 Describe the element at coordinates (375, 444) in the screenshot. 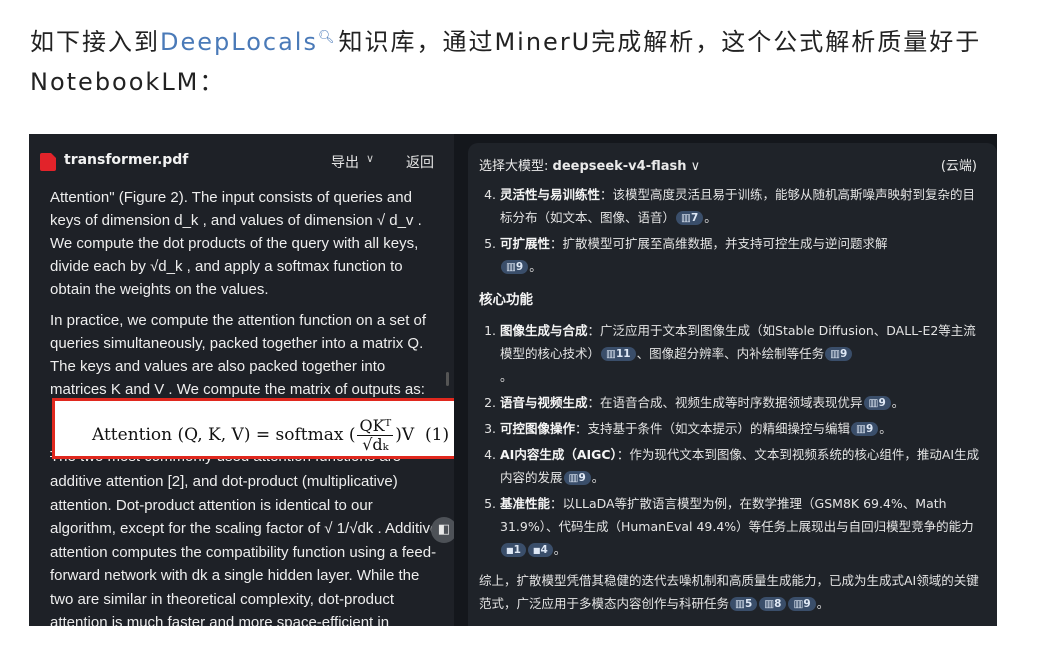

I see `formula-denominator: √dₖ` at that location.